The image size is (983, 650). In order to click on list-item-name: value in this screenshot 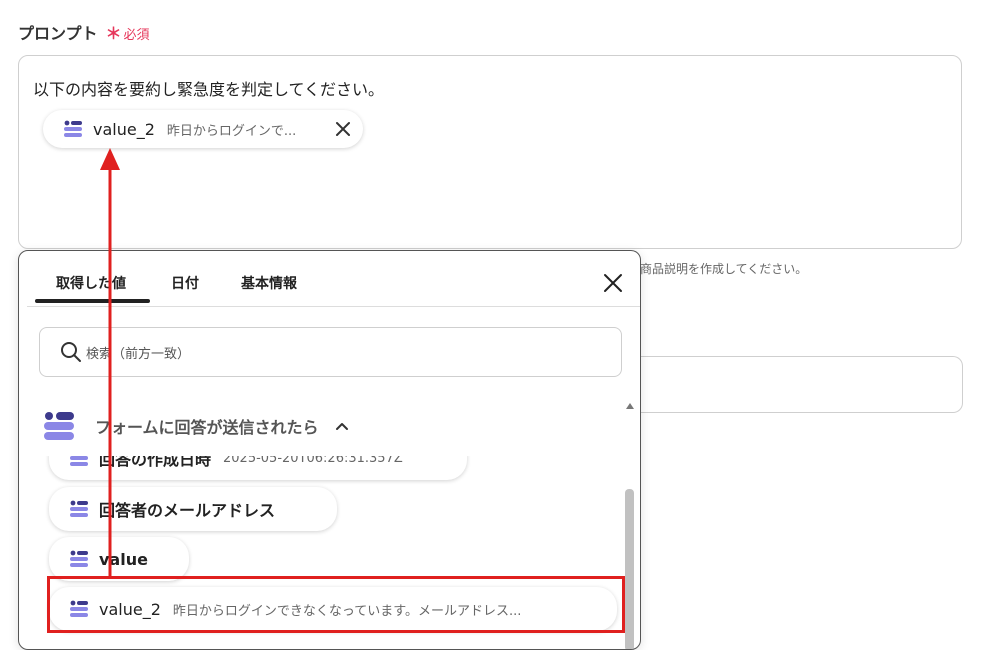, I will do `click(123, 559)`.